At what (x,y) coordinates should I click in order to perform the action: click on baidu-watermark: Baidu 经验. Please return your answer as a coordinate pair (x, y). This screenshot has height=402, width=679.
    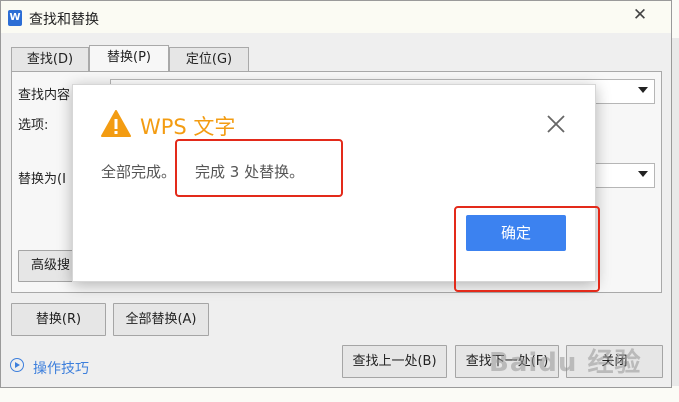
    Looking at the image, I should click on (565, 363).